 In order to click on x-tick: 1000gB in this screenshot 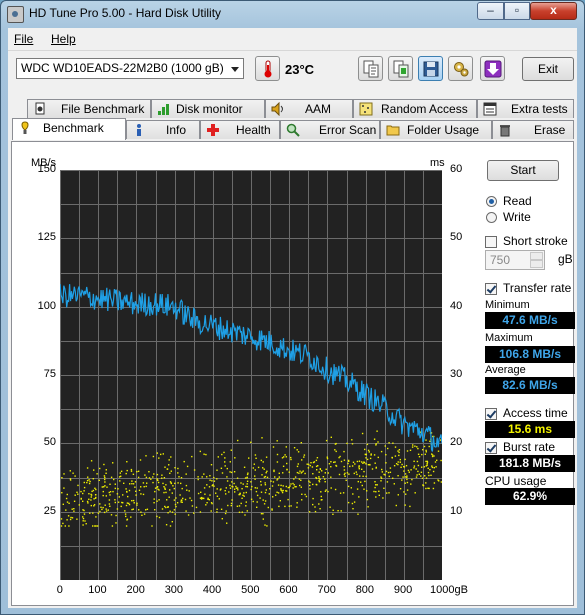, I will do `click(449, 590)`.